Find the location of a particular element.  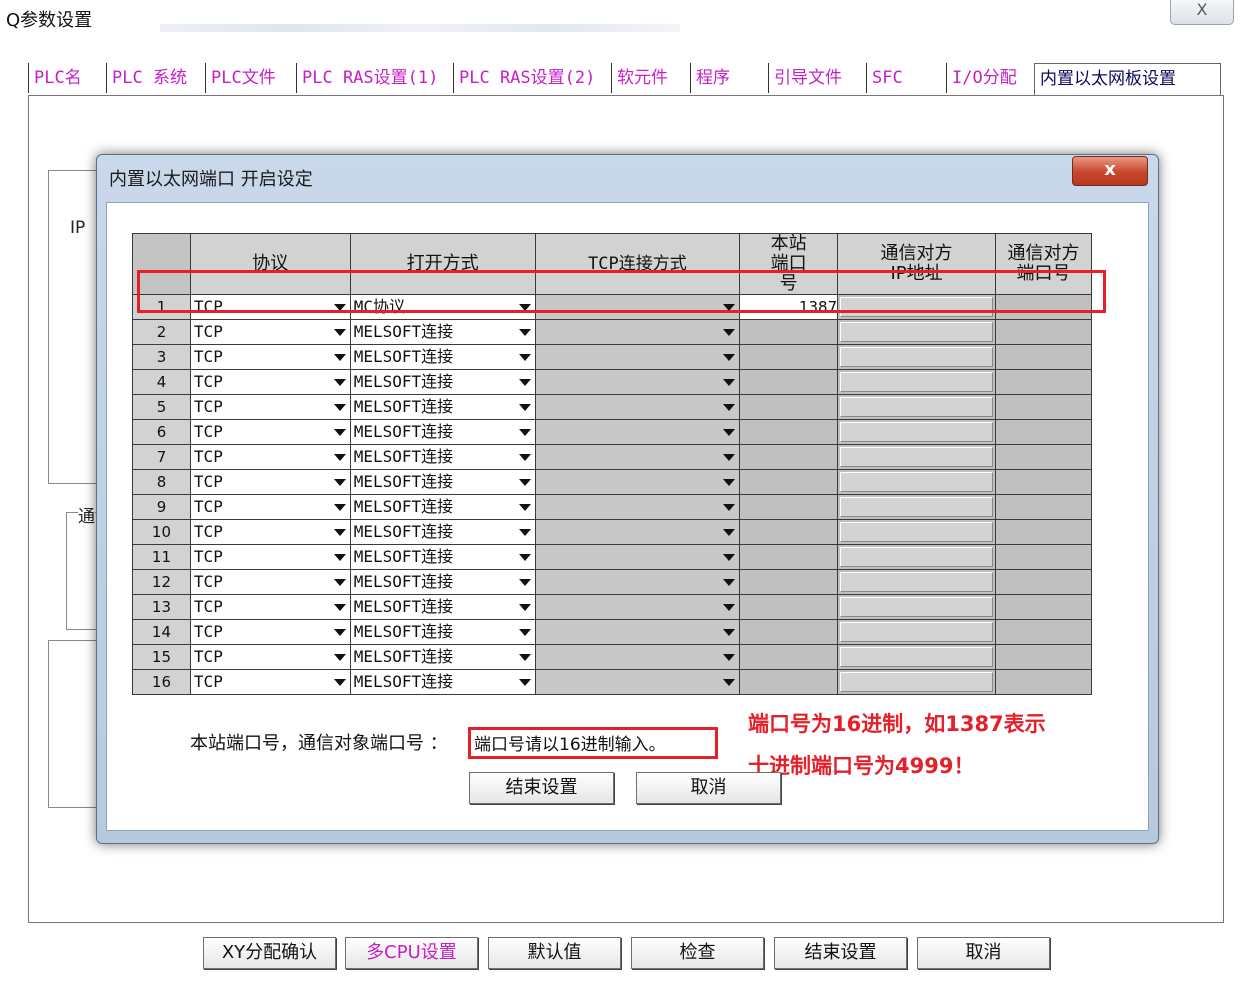

xy-assignment-button: XY分配确认 is located at coordinates (269, 953).